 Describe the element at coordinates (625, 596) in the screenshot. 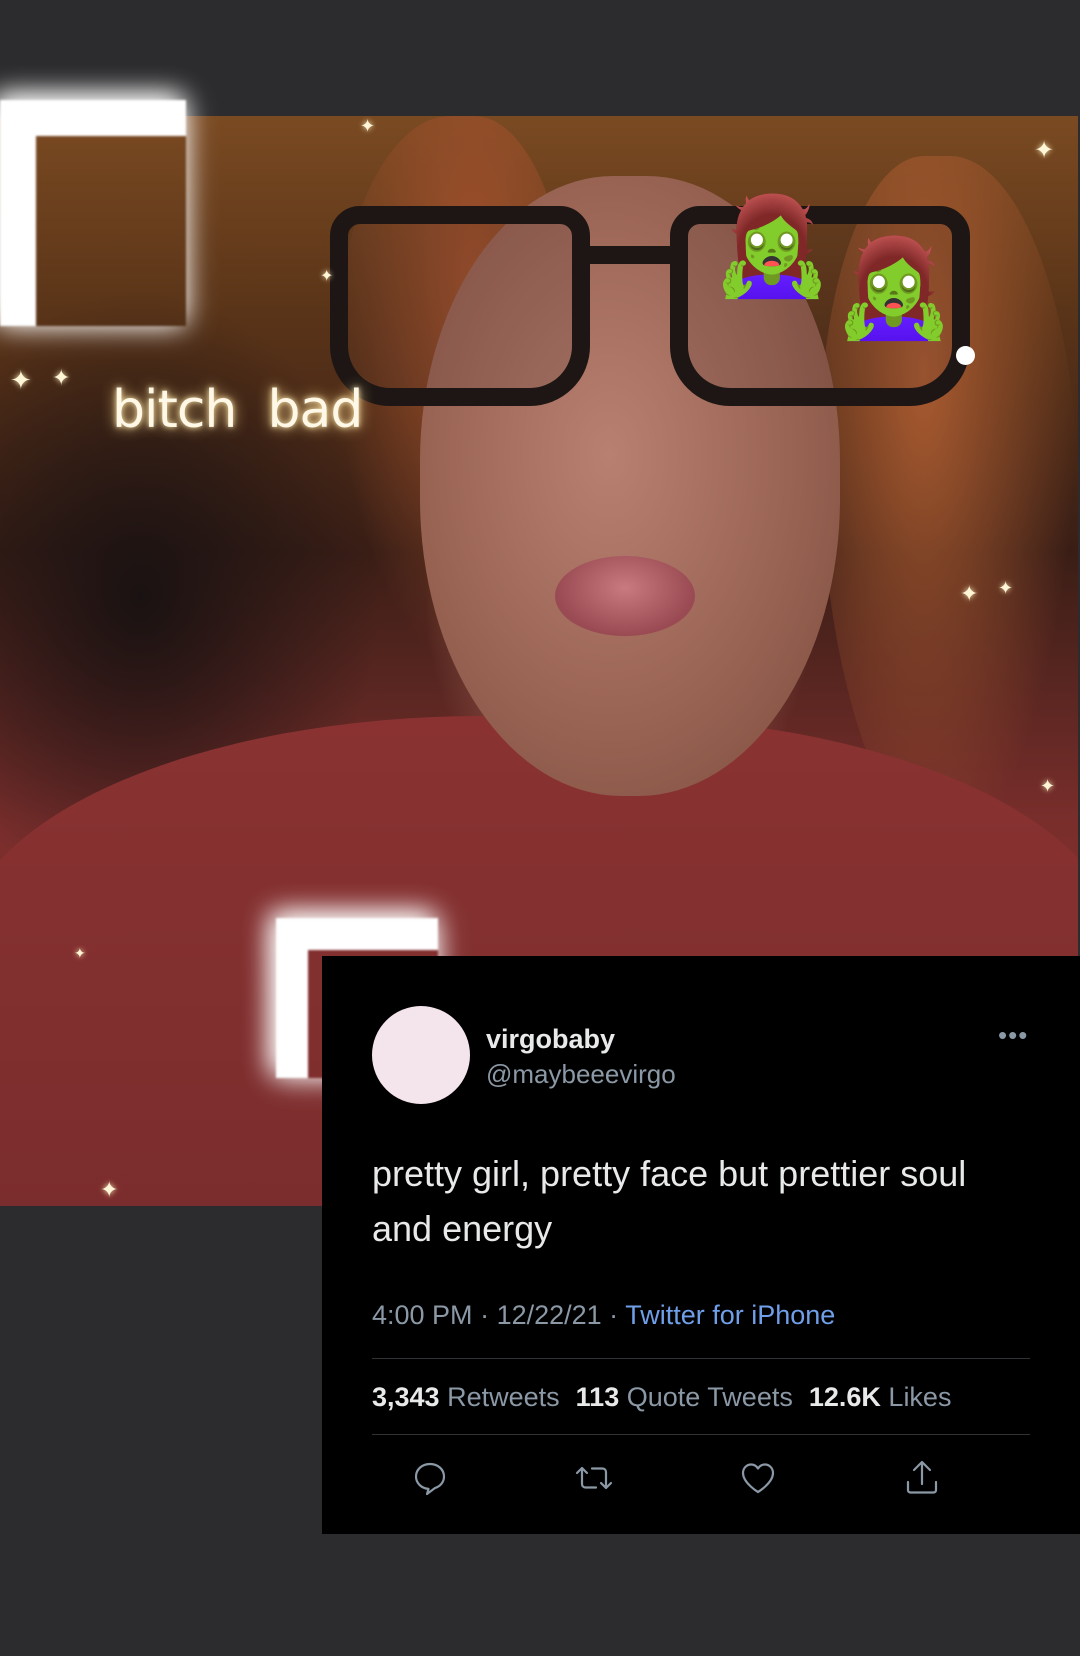

I see `lips` at that location.